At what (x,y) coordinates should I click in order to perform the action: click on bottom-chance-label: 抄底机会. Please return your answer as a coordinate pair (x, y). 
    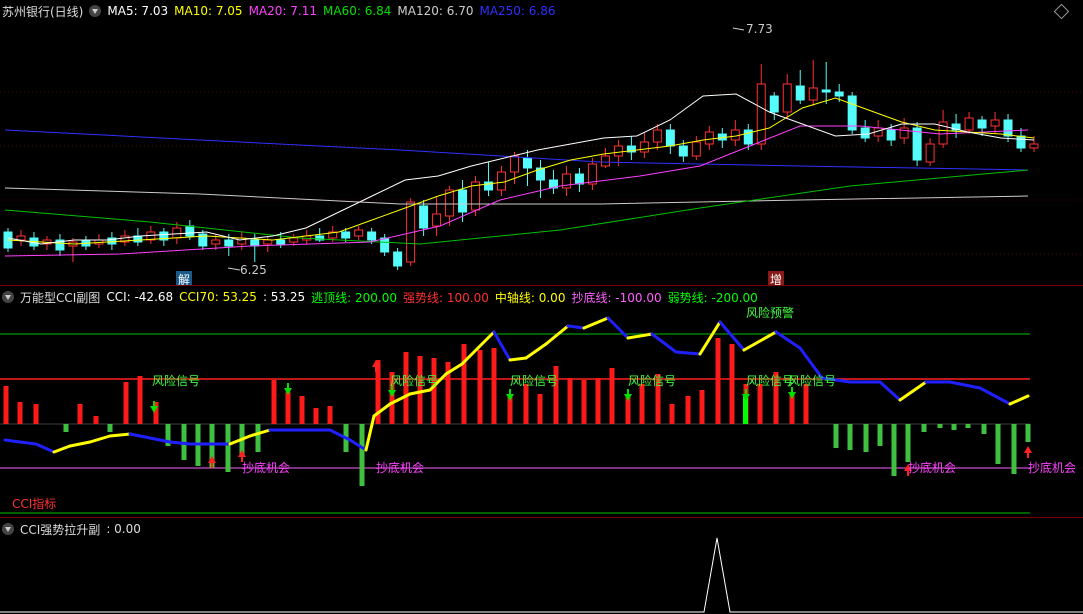
    Looking at the image, I should click on (932, 468).